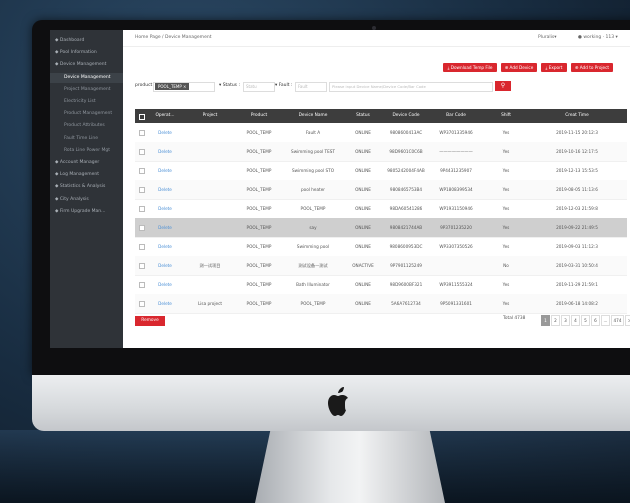 This screenshot has width=630, height=503. What do you see at coordinates (363, 116) in the screenshot?
I see `column-header: Status` at bounding box center [363, 116].